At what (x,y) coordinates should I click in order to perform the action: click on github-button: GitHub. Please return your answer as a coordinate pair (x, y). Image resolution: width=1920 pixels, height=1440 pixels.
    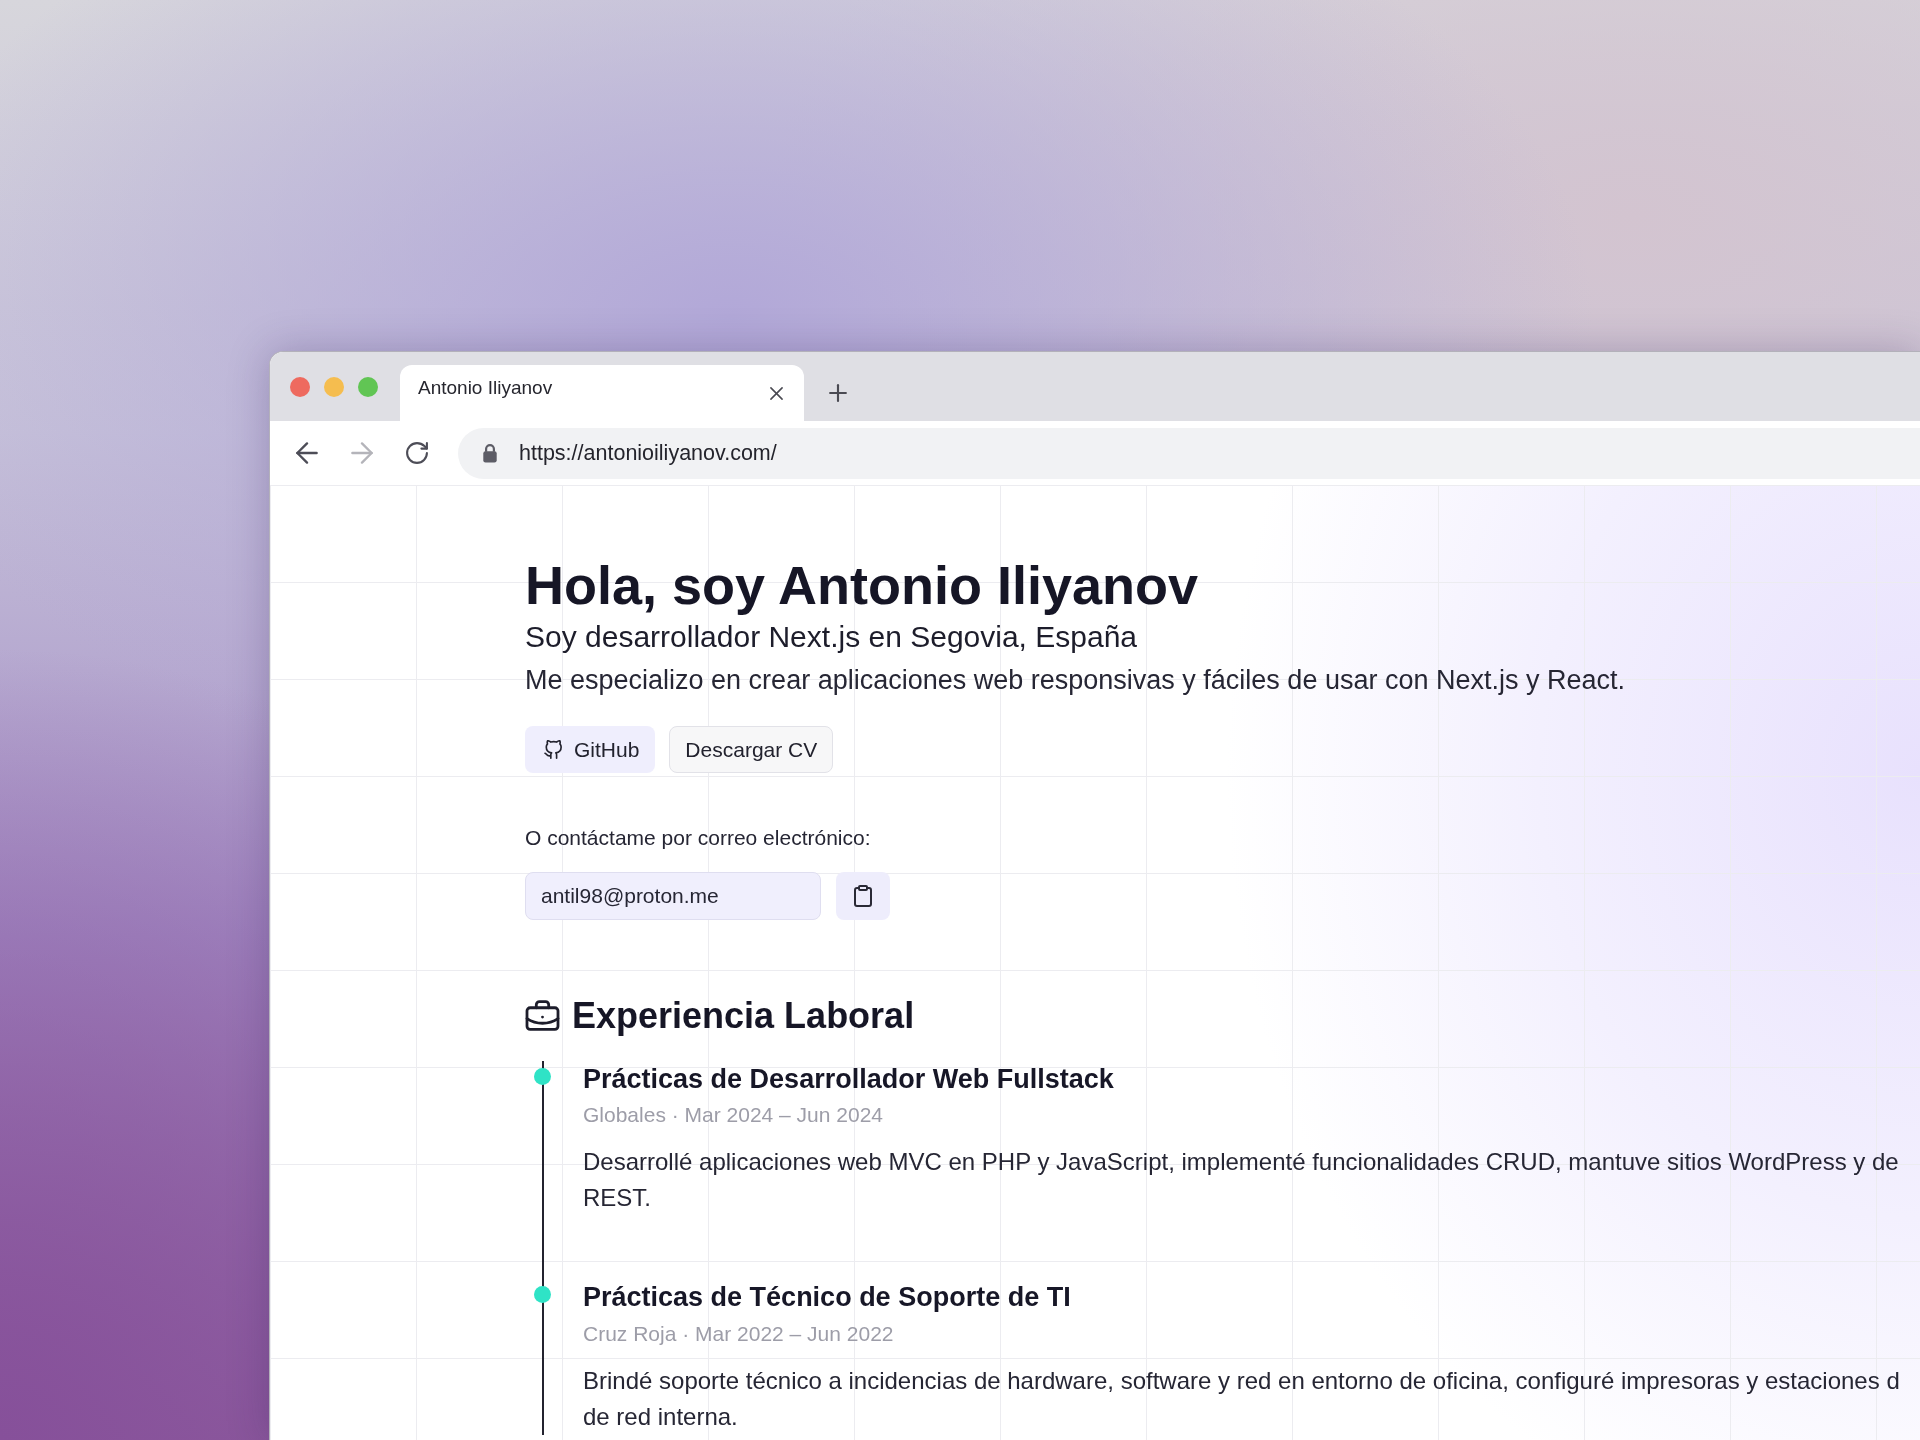
    Looking at the image, I should click on (590, 750).